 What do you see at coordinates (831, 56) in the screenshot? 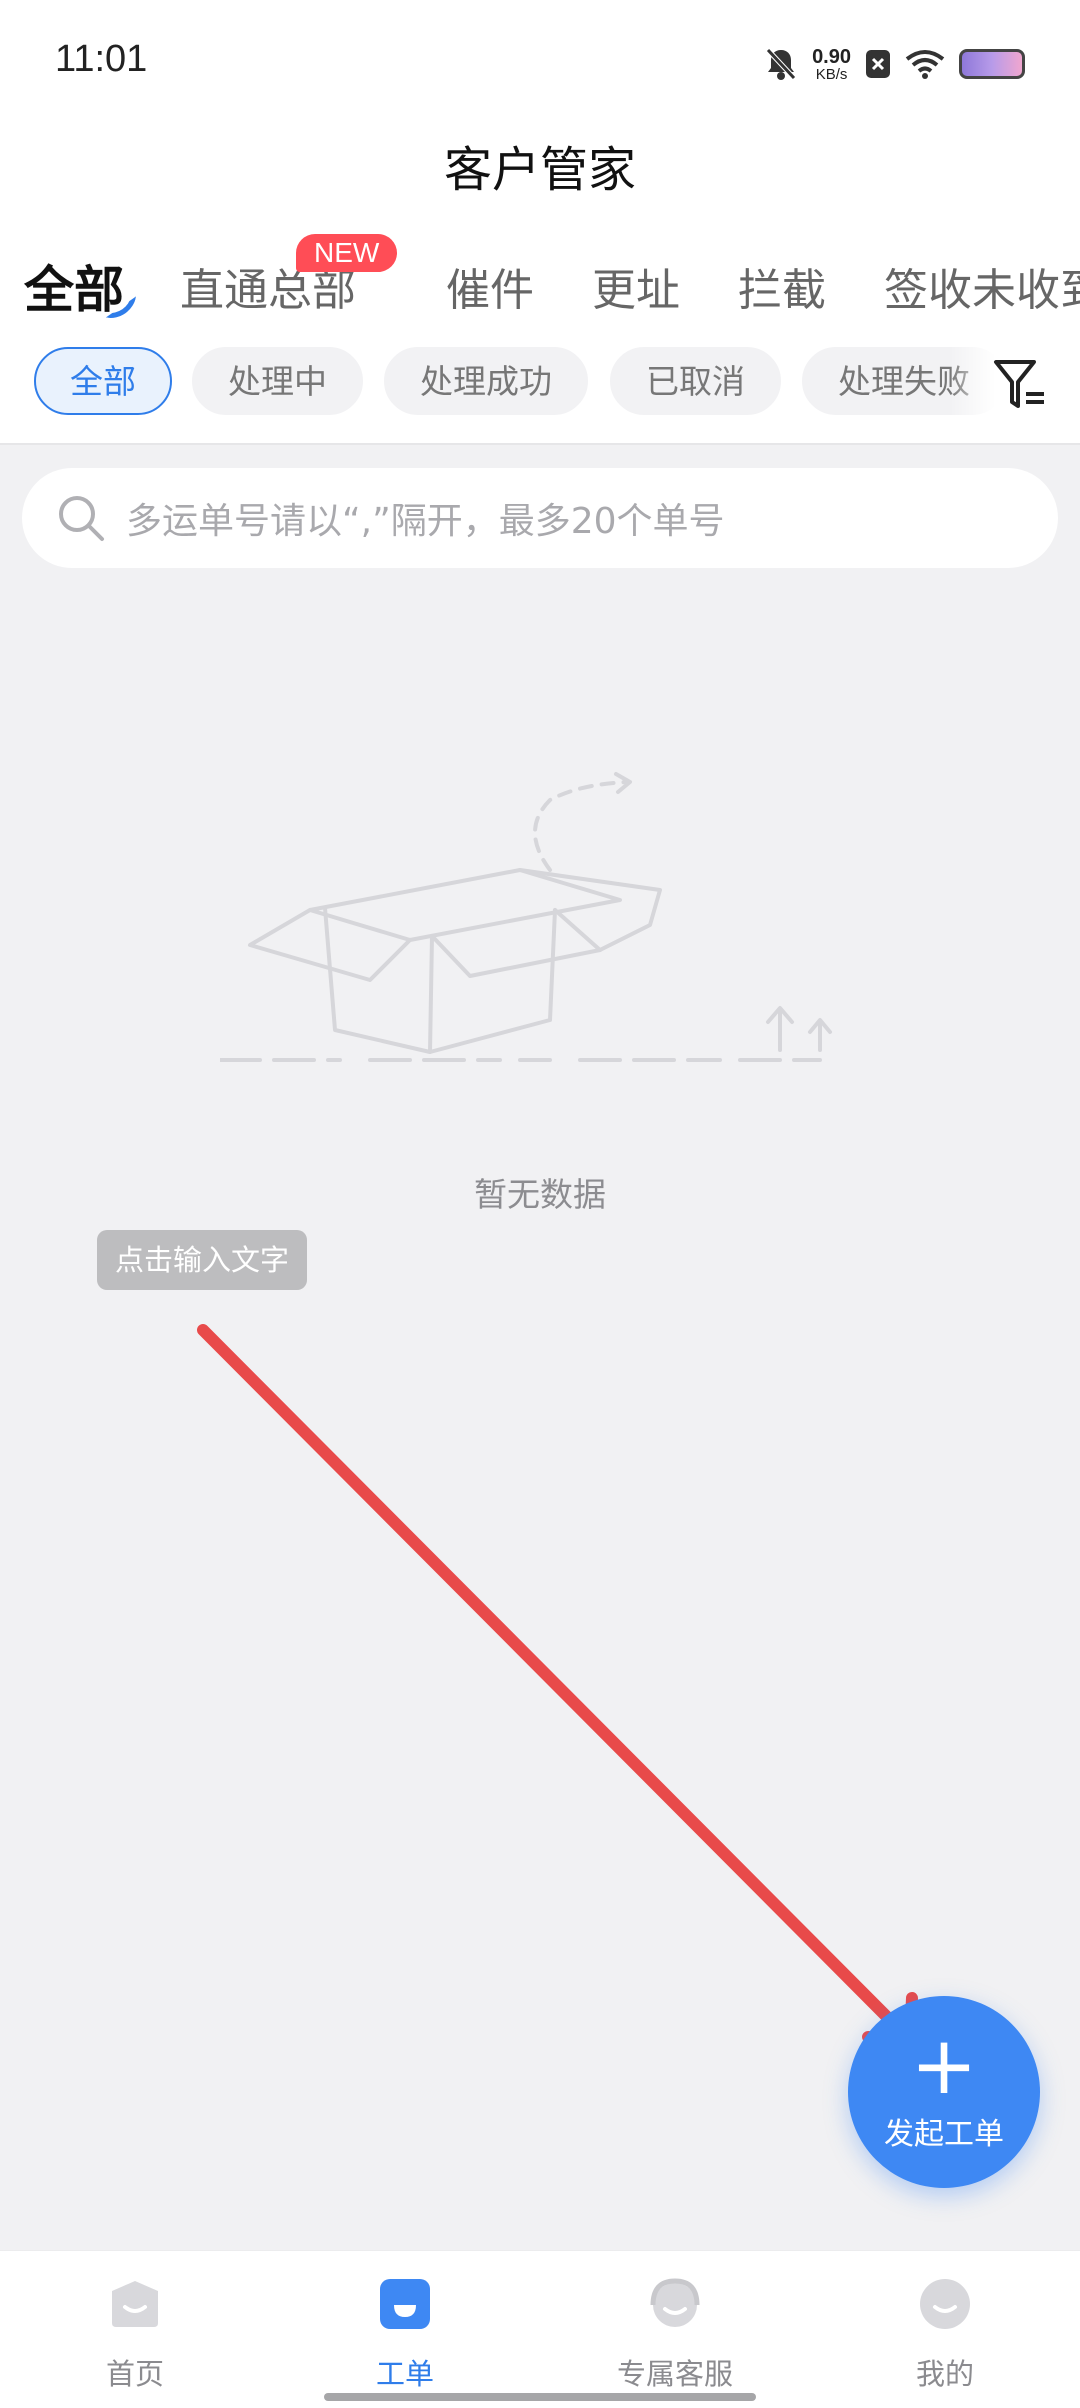
I see `net-speed-value: 0.90` at bounding box center [831, 56].